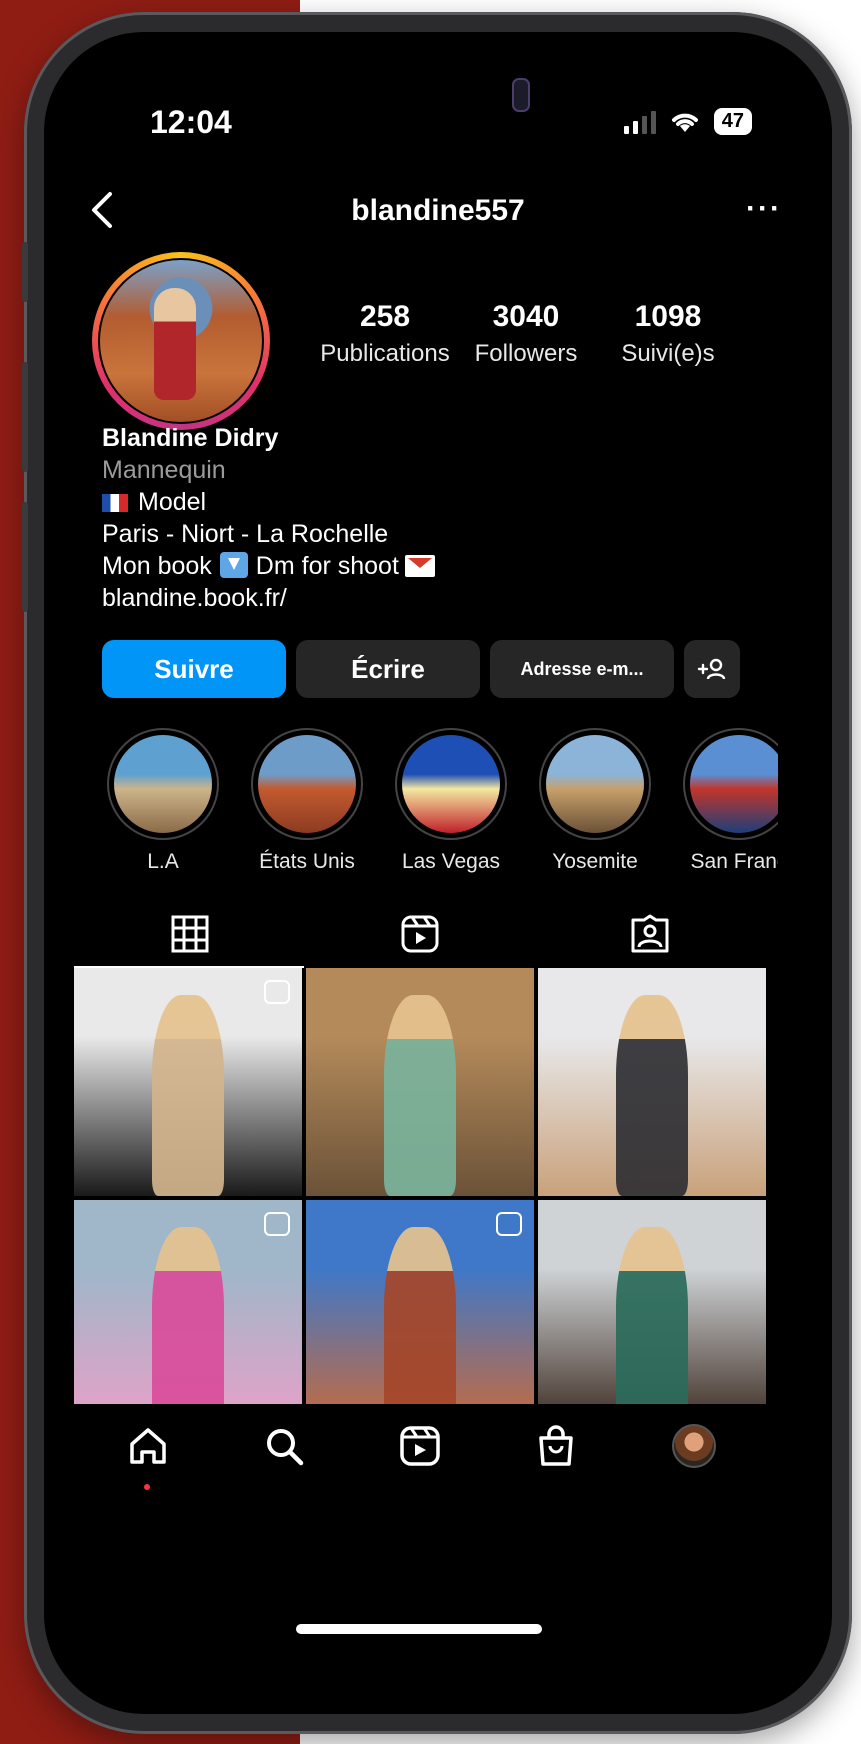 The width and height of the screenshot is (861, 1744). I want to click on bio-line: Mon book Dm for shoot, so click(268, 566).